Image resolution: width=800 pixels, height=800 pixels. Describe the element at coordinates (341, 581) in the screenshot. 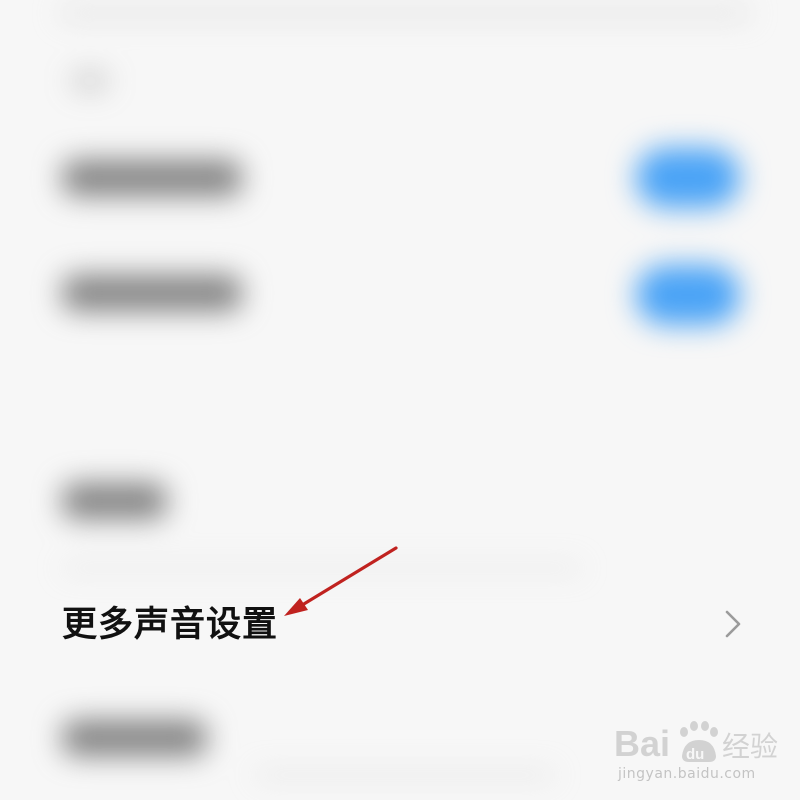

I see `annotation-arrow` at that location.